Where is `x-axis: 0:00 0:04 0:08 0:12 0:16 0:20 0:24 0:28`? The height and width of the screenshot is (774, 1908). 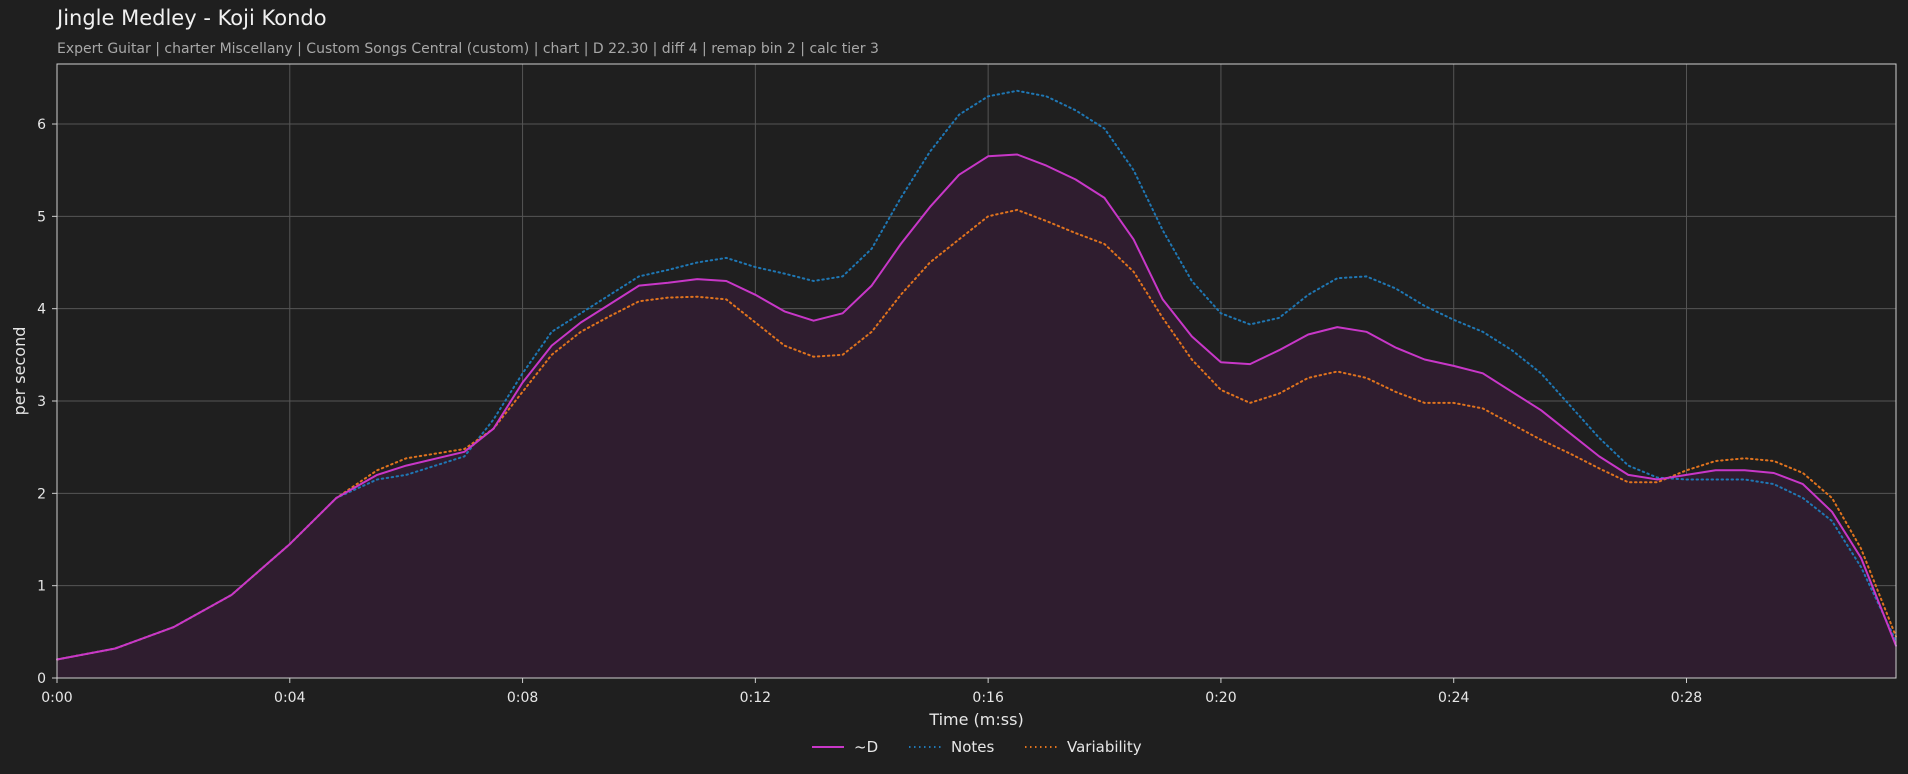
x-axis: 0:00 0:04 0:08 0:12 0:16 0:20 0:24 0:28 is located at coordinates (871, 692).